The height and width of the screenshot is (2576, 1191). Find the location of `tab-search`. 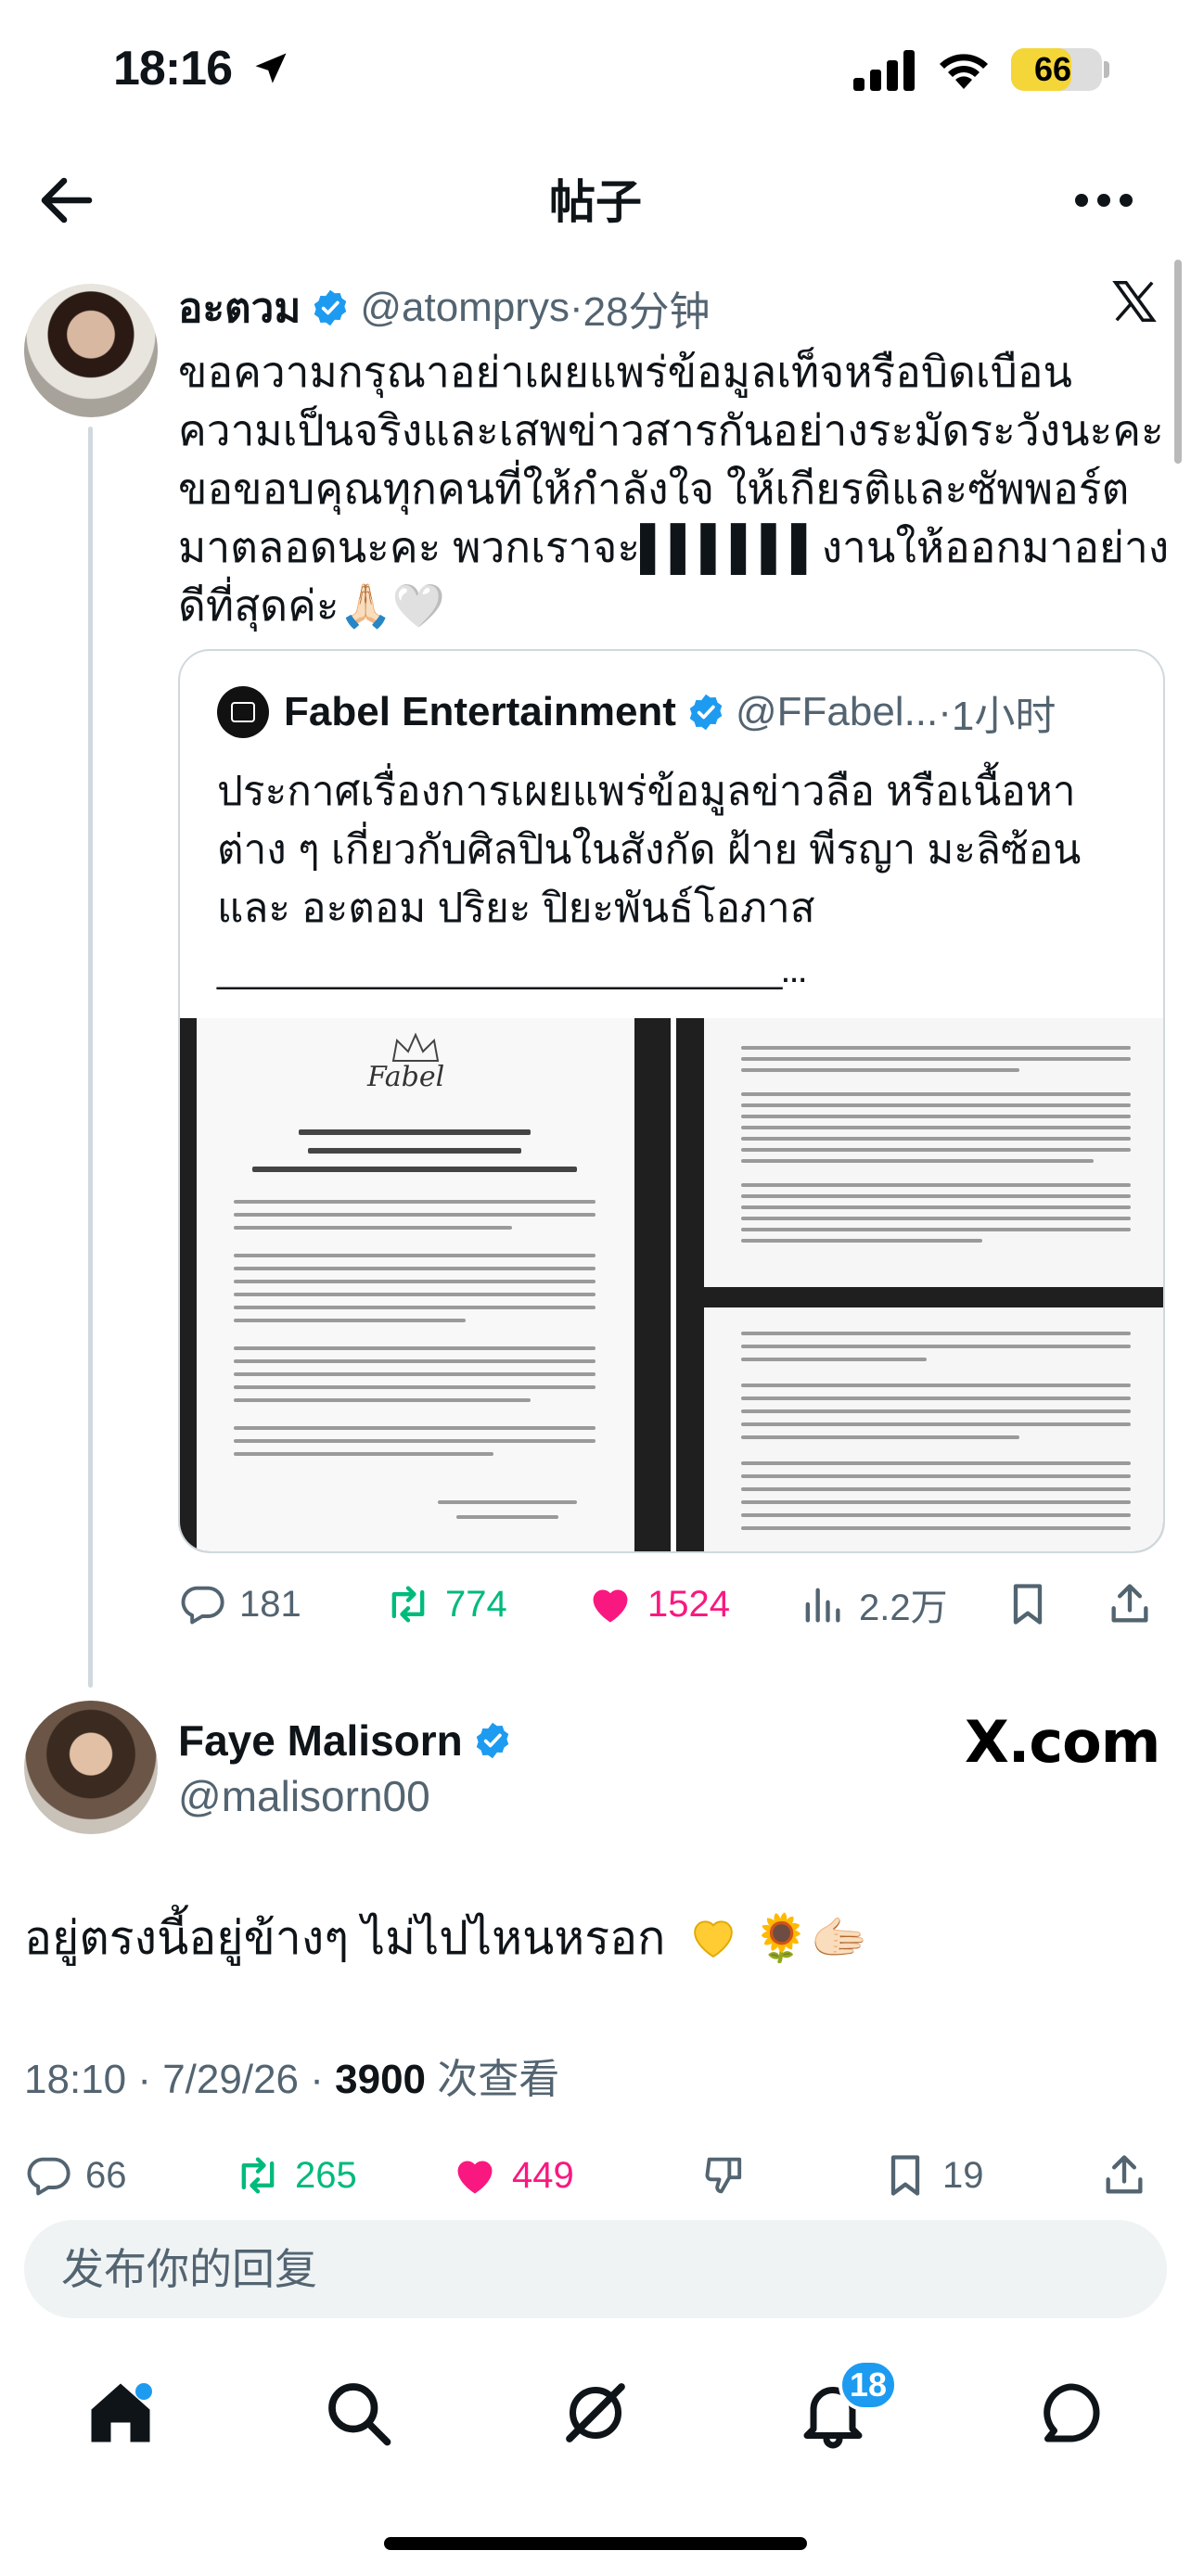

tab-search is located at coordinates (358, 2413).